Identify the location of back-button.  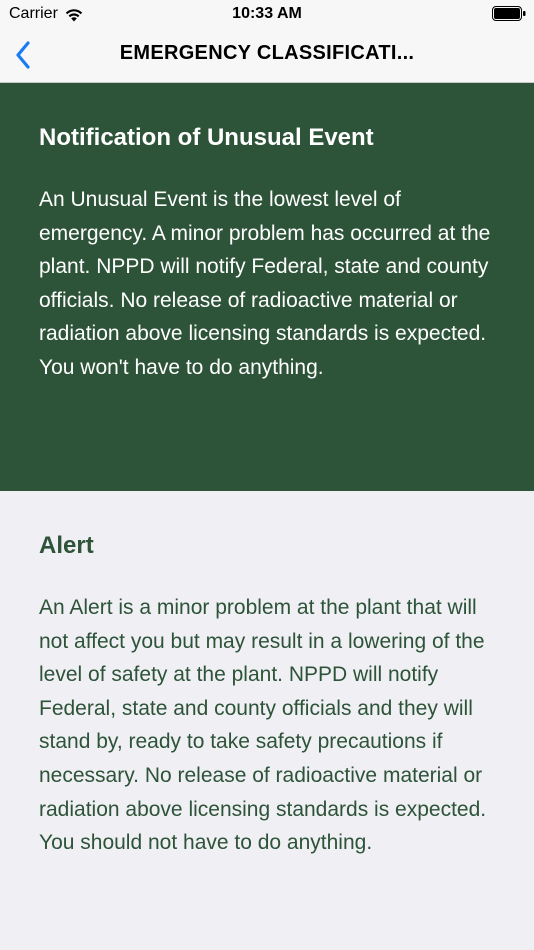
(23, 55).